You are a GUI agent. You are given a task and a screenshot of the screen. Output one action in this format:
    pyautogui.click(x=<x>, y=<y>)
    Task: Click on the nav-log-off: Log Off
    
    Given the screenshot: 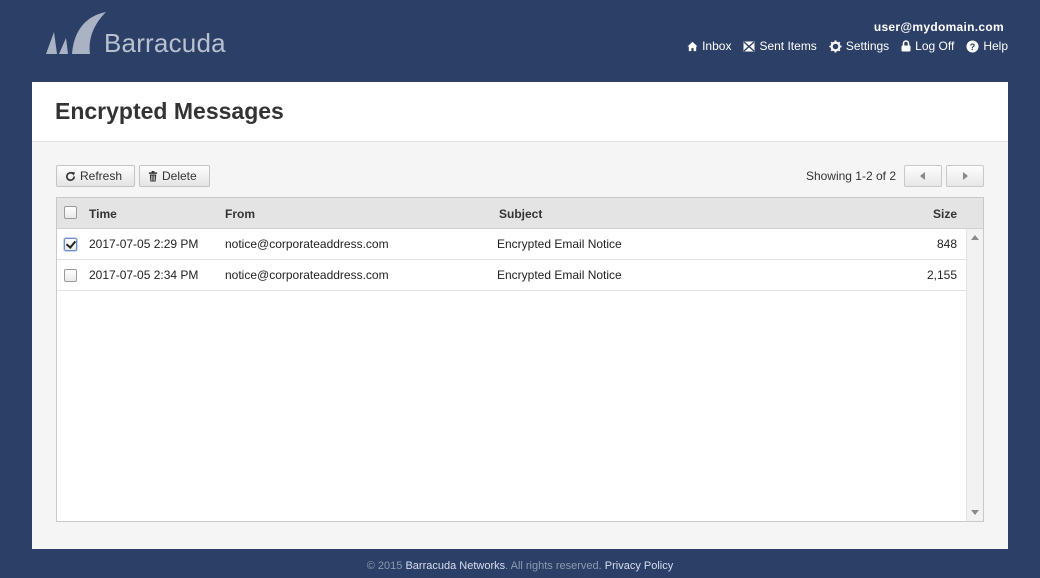 What is the action you would take?
    pyautogui.click(x=927, y=46)
    